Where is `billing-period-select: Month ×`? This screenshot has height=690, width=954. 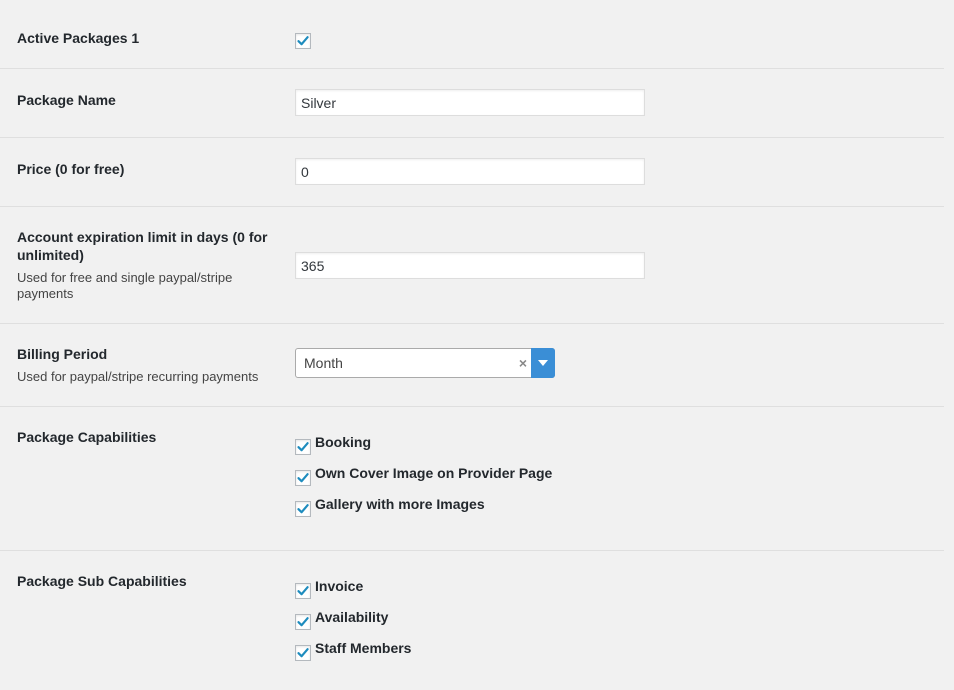 billing-period-select: Month × is located at coordinates (425, 363).